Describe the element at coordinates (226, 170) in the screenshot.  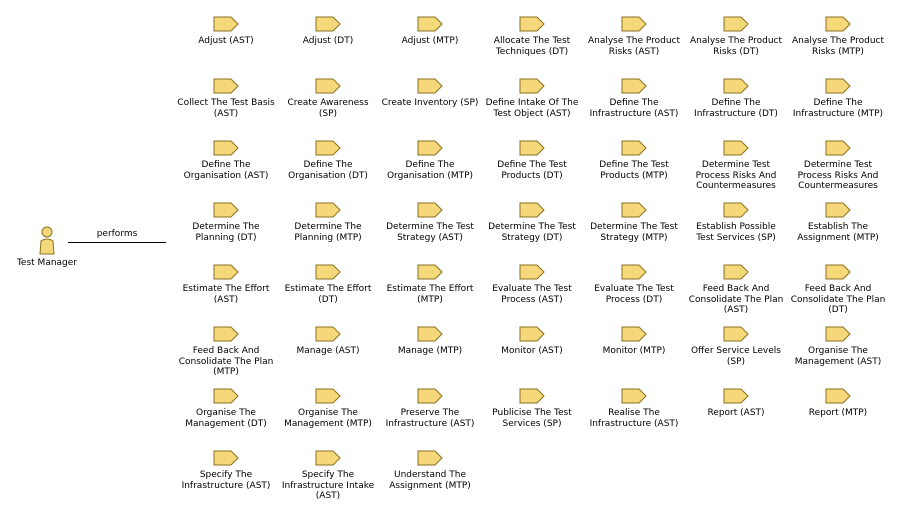
I see `process-label: Define The Organisation (AST)` at that location.